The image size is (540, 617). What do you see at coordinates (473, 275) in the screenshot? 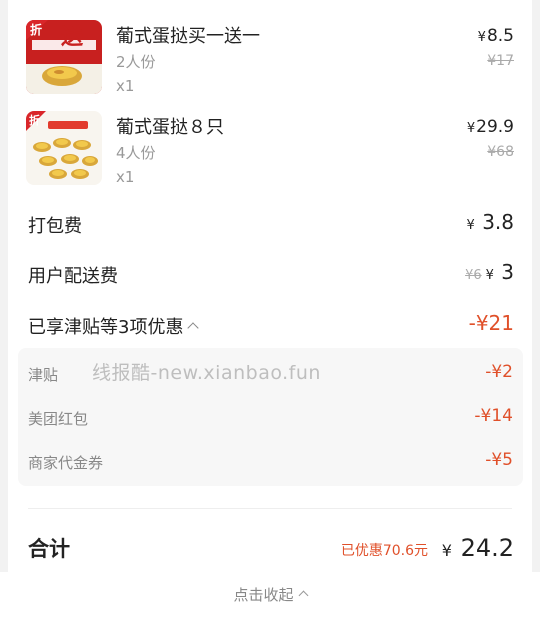
I see `delivery-fee-original: ¥6` at bounding box center [473, 275].